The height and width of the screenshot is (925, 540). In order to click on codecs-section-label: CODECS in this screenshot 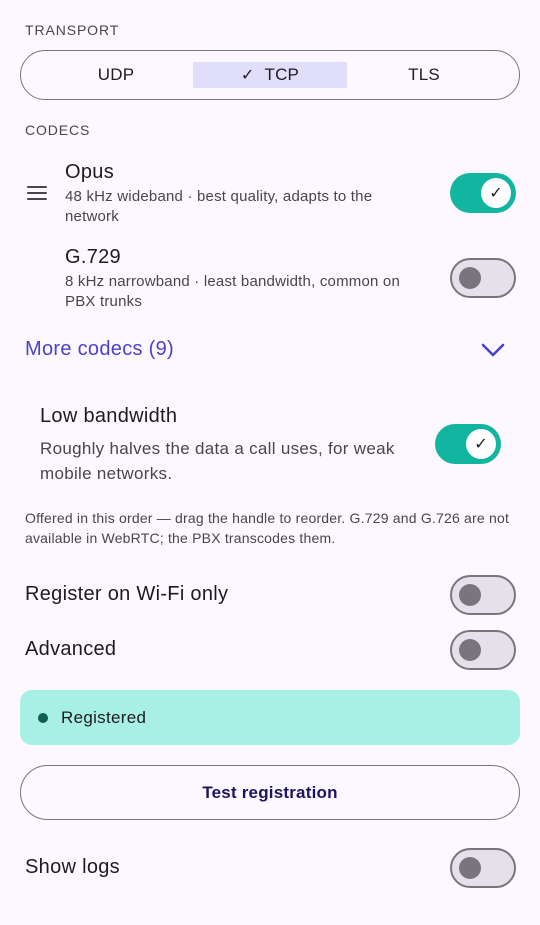, I will do `click(58, 130)`.